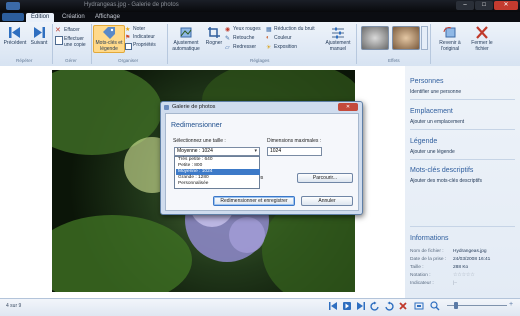 The width and height of the screenshot is (520, 316). What do you see at coordinates (389, 306) in the screenshot?
I see `rotate-right-icon` at bounding box center [389, 306].